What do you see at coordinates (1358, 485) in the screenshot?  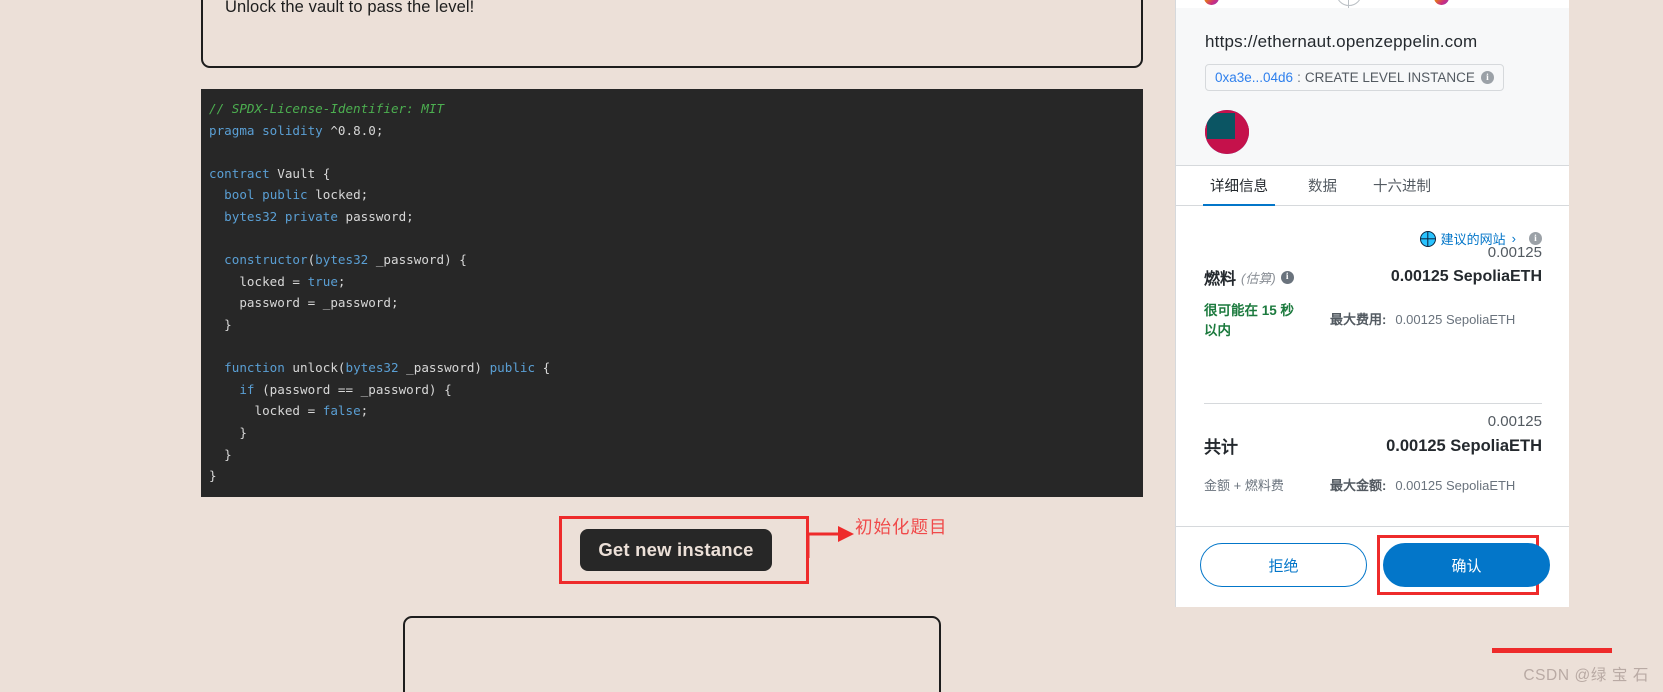 I see `total-max-label: 最大金额:` at bounding box center [1358, 485].